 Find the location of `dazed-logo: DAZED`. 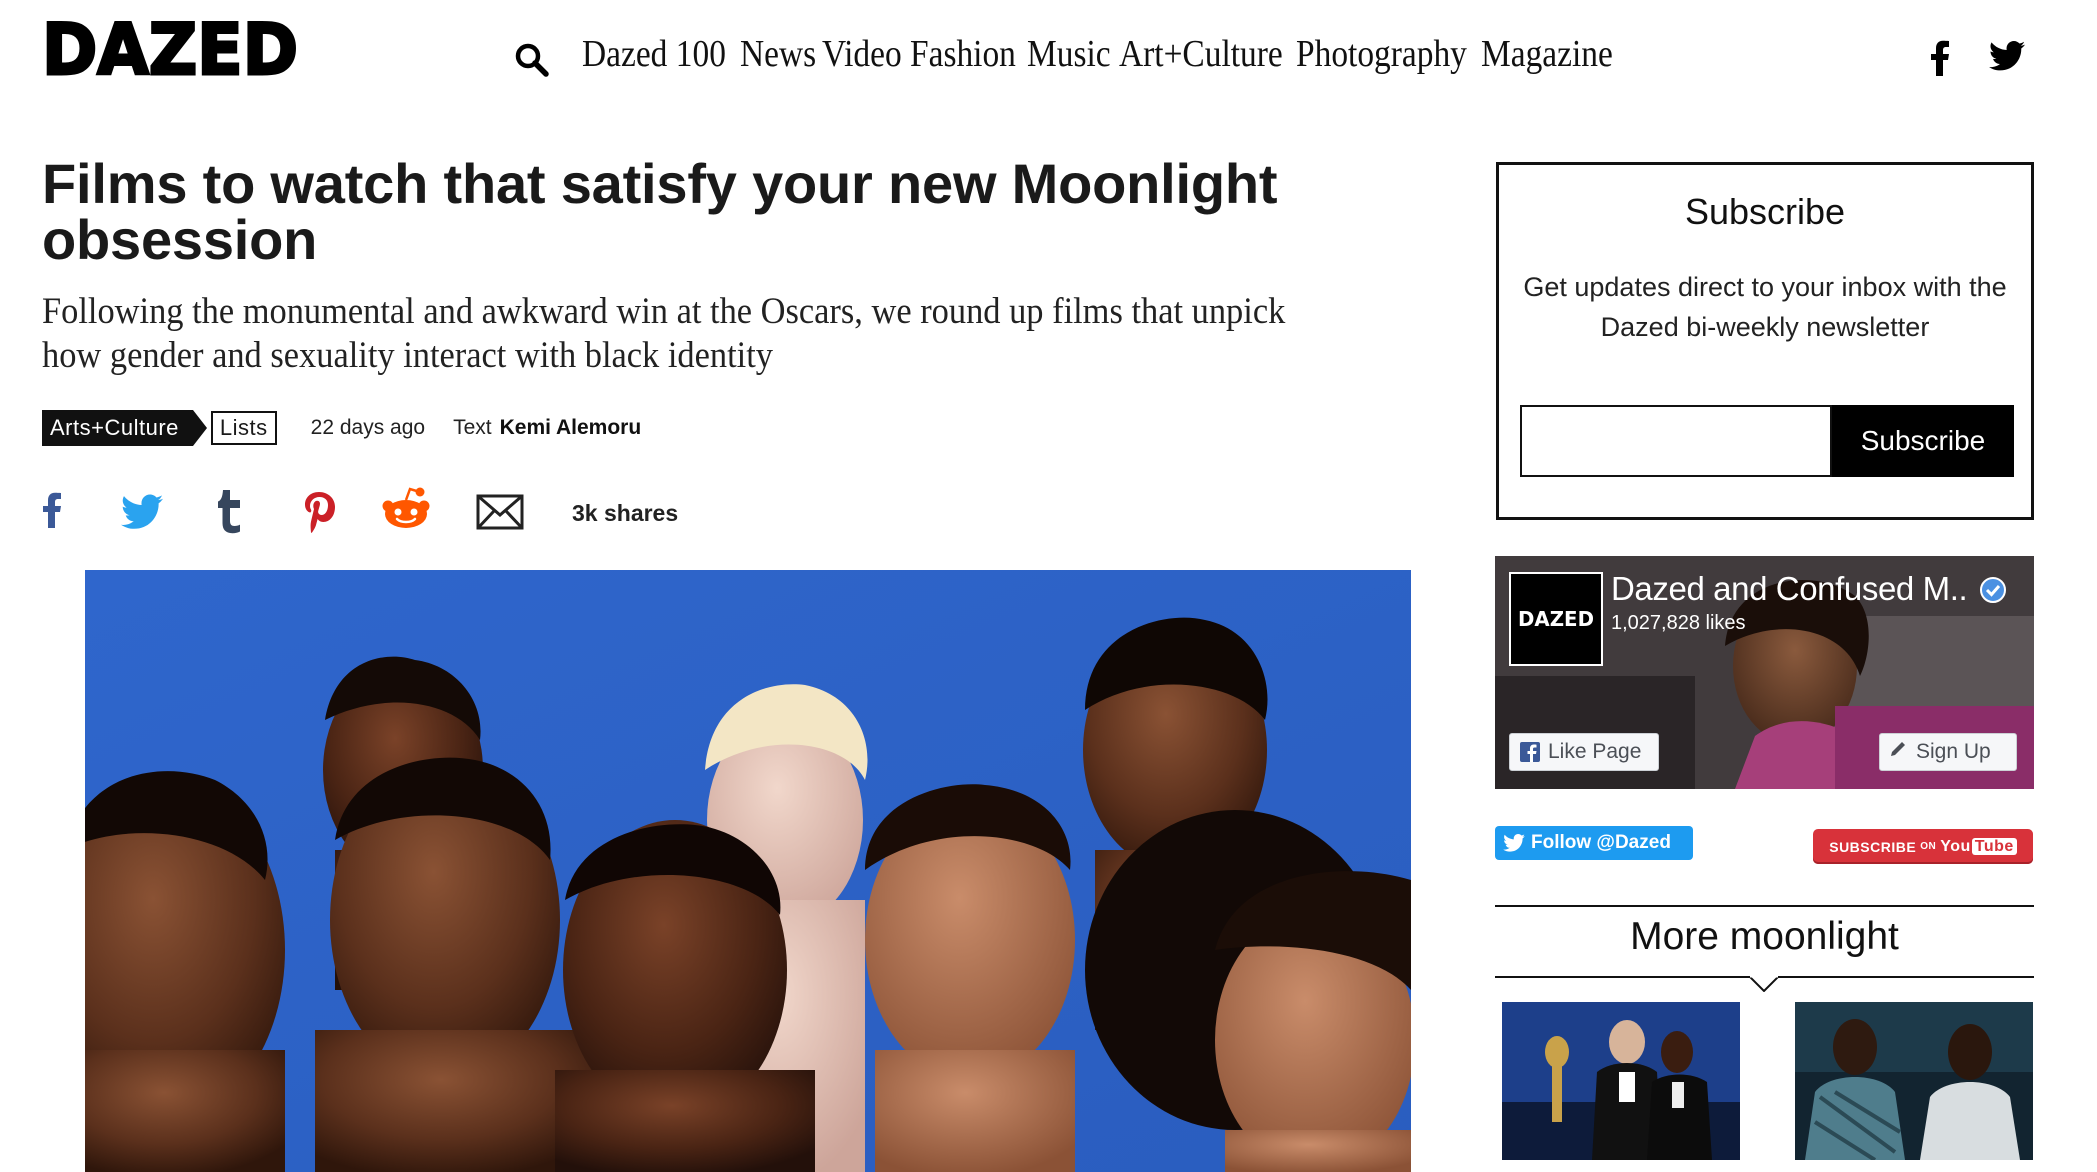

dazed-logo: DAZED is located at coordinates (170, 48).